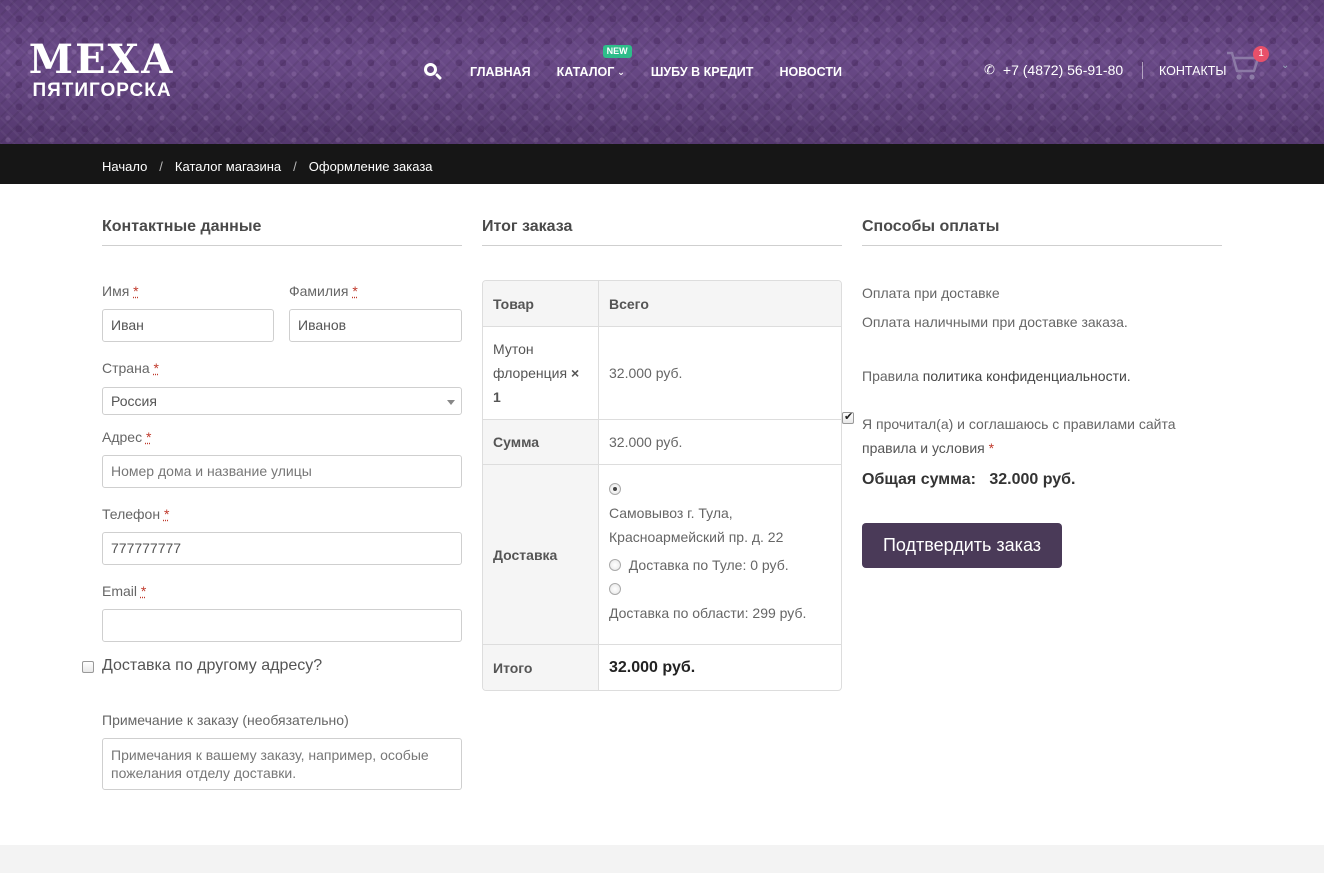  I want to click on order-note-label: Примечание к заказу (необязательно), so click(225, 720).